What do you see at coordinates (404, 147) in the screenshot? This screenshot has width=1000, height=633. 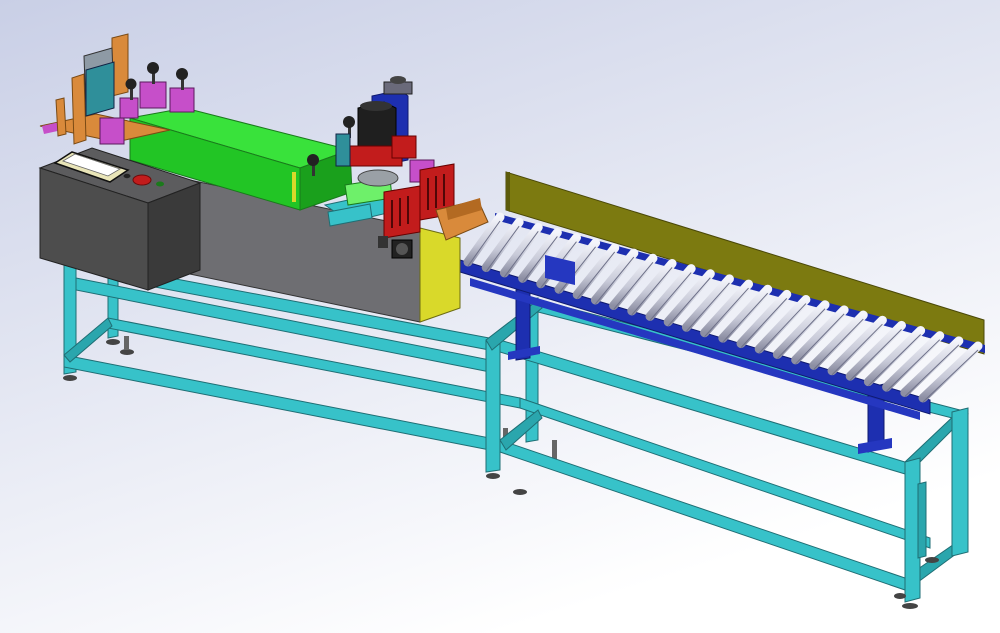 I see `red-block` at bounding box center [404, 147].